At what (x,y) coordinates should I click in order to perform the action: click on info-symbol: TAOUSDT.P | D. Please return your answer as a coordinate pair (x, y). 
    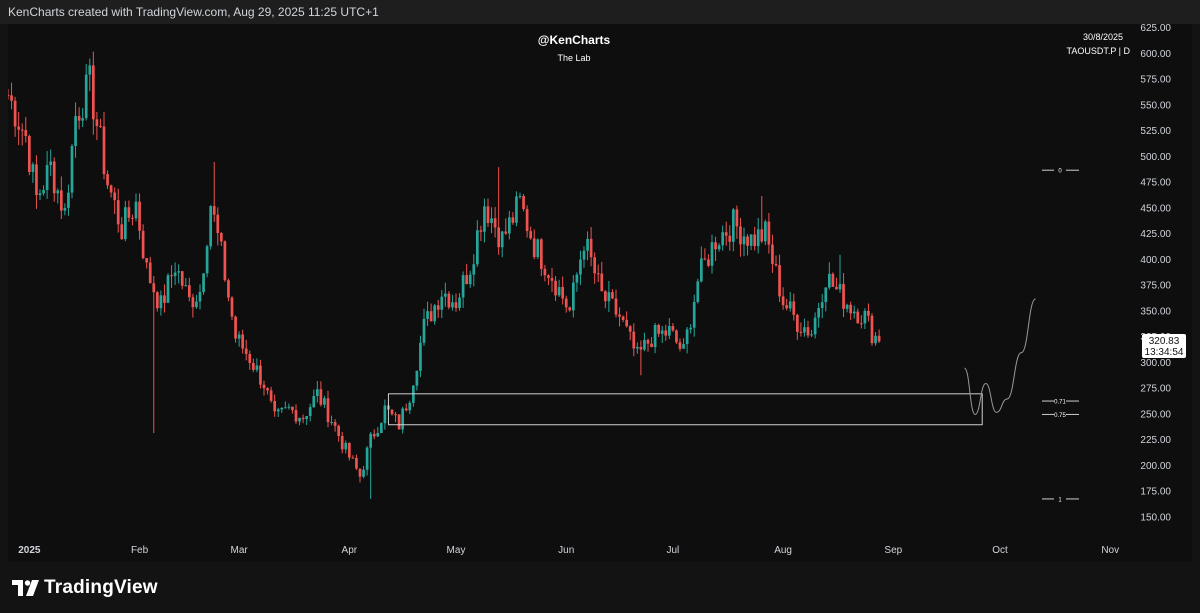
    Looking at the image, I should click on (1098, 51).